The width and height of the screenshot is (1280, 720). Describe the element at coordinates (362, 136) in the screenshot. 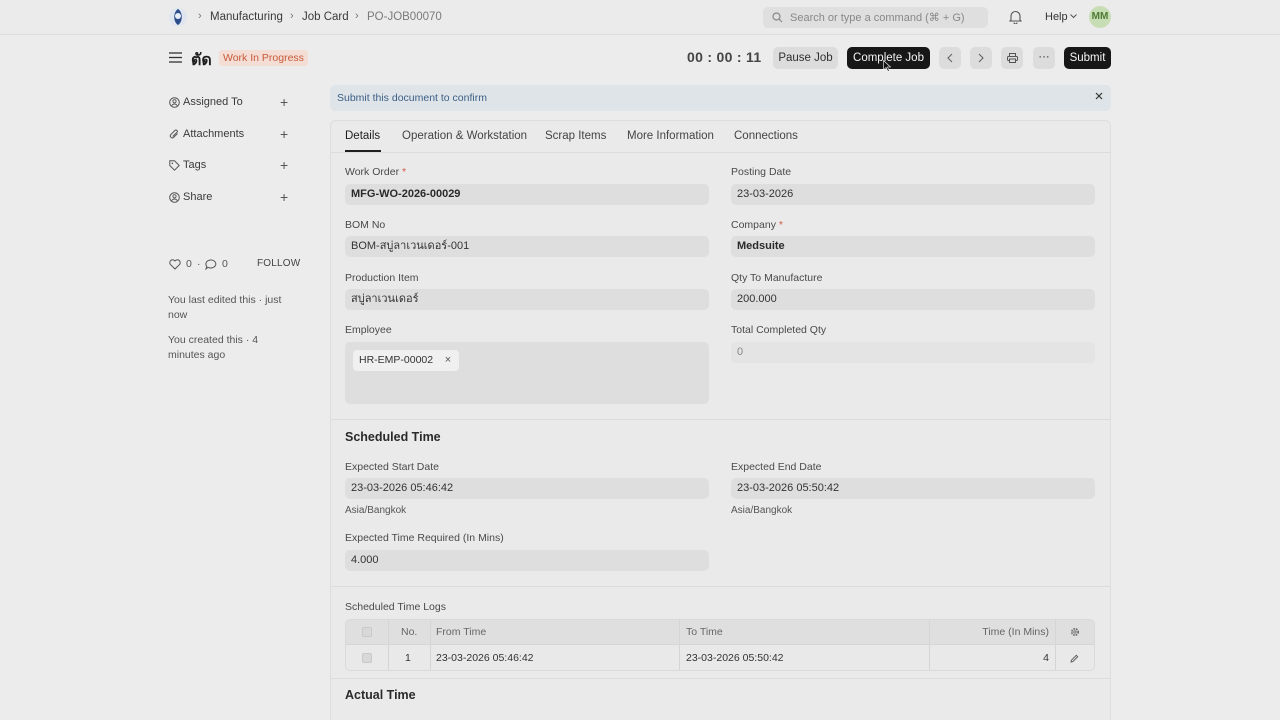

I see `tab-details: Details` at that location.